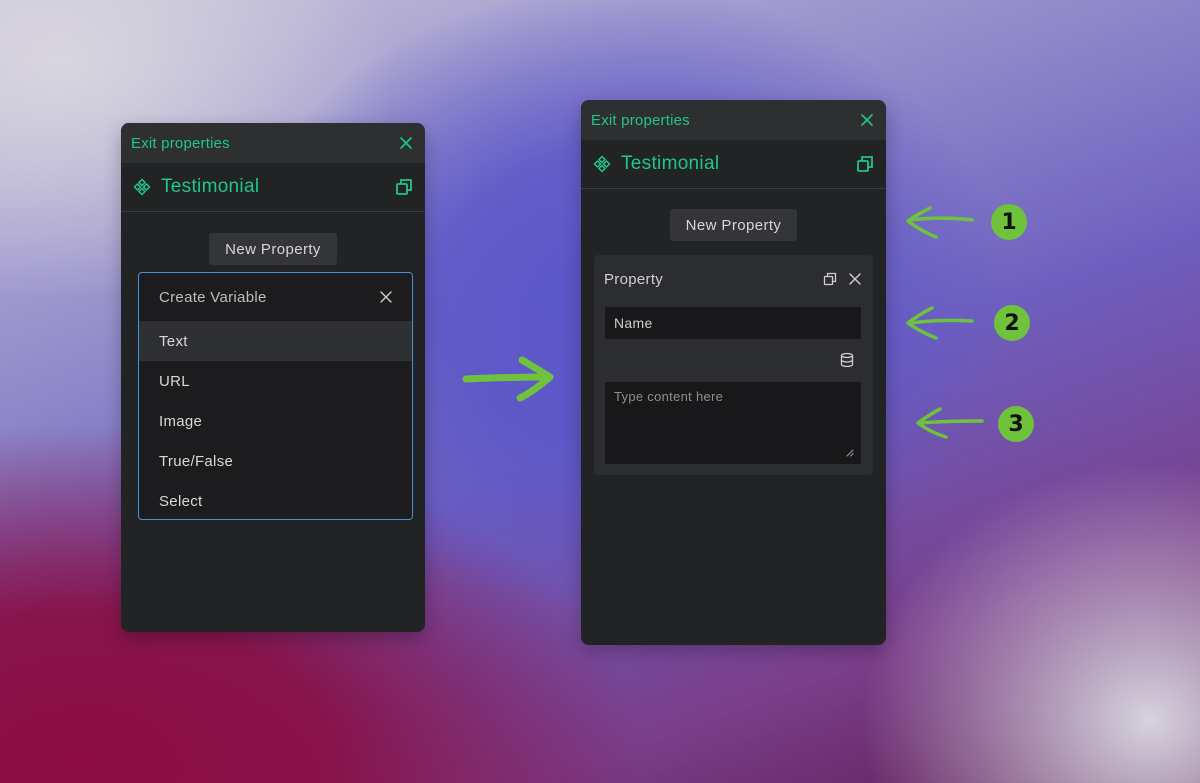 The height and width of the screenshot is (783, 1200). I want to click on dropdown-item-image: Image, so click(275, 421).